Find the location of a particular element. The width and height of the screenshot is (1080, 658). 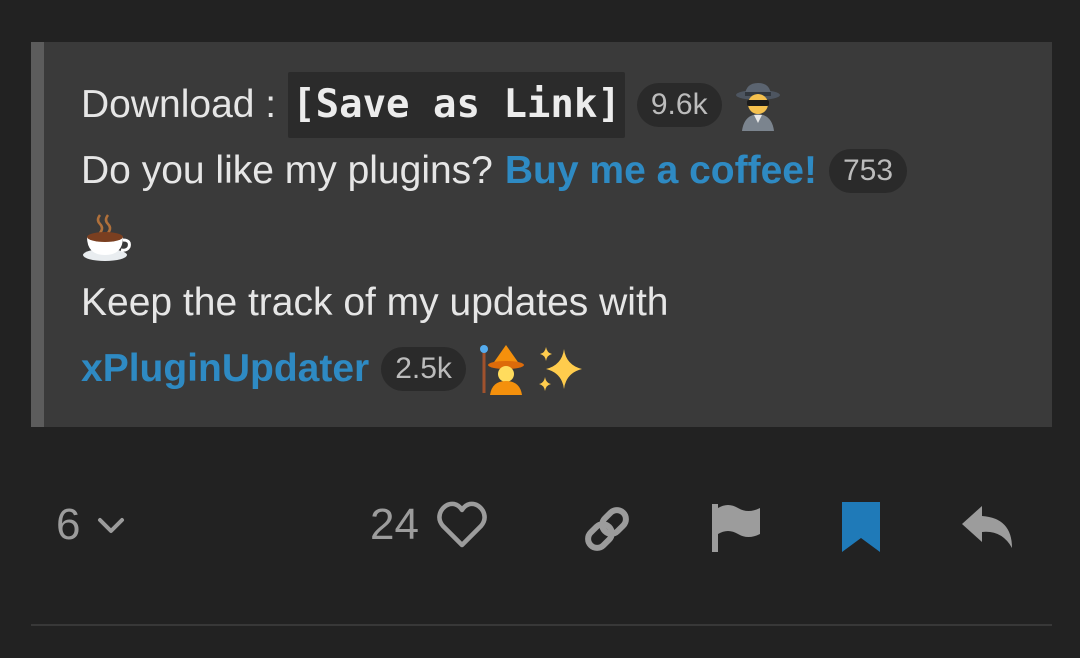

replies-count: 6 is located at coordinates (68, 524).